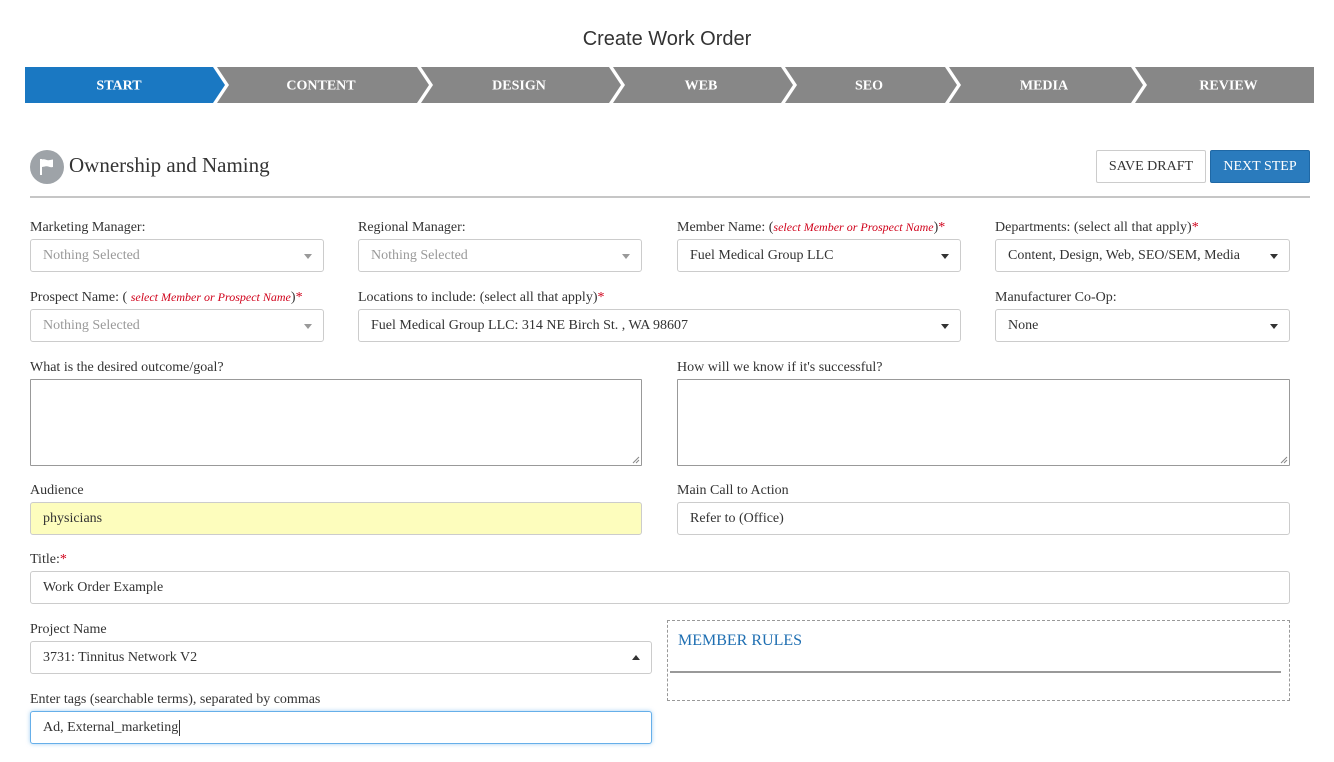 The image size is (1334, 762). Describe the element at coordinates (111, 727) in the screenshot. I see `tags-value: Ad, External_marketing` at that location.